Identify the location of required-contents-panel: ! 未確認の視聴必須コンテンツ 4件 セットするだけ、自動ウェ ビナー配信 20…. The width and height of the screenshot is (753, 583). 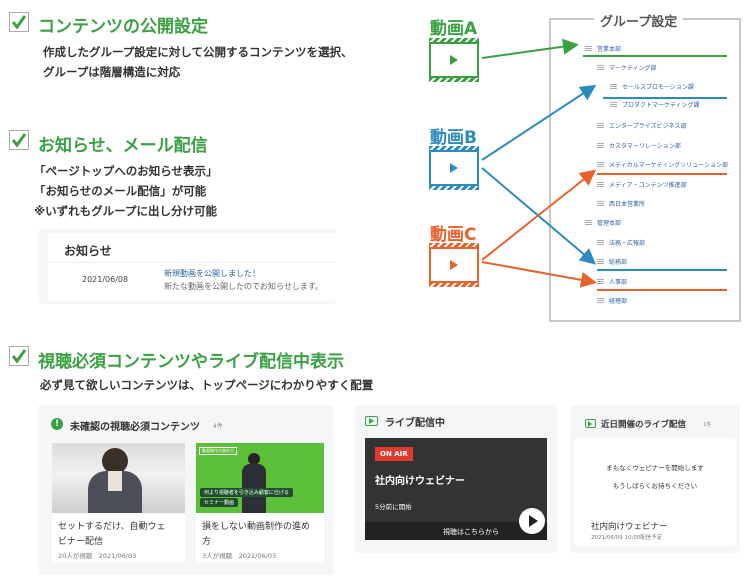
(186, 490).